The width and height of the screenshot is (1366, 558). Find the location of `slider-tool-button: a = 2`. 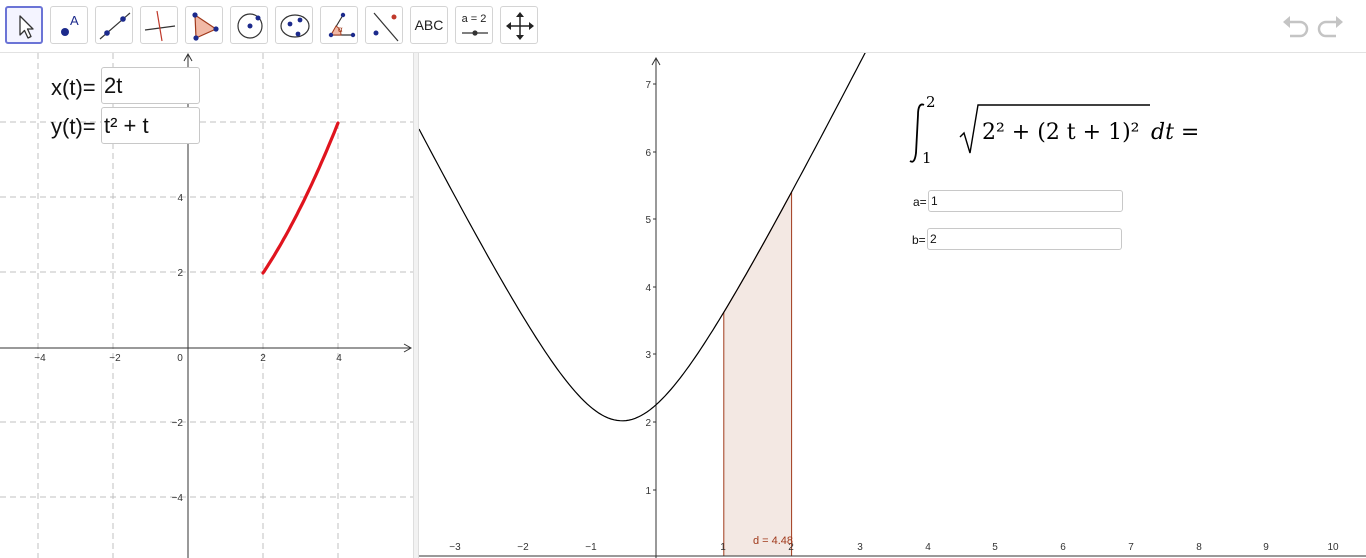

slider-tool-button: a = 2 is located at coordinates (474, 25).